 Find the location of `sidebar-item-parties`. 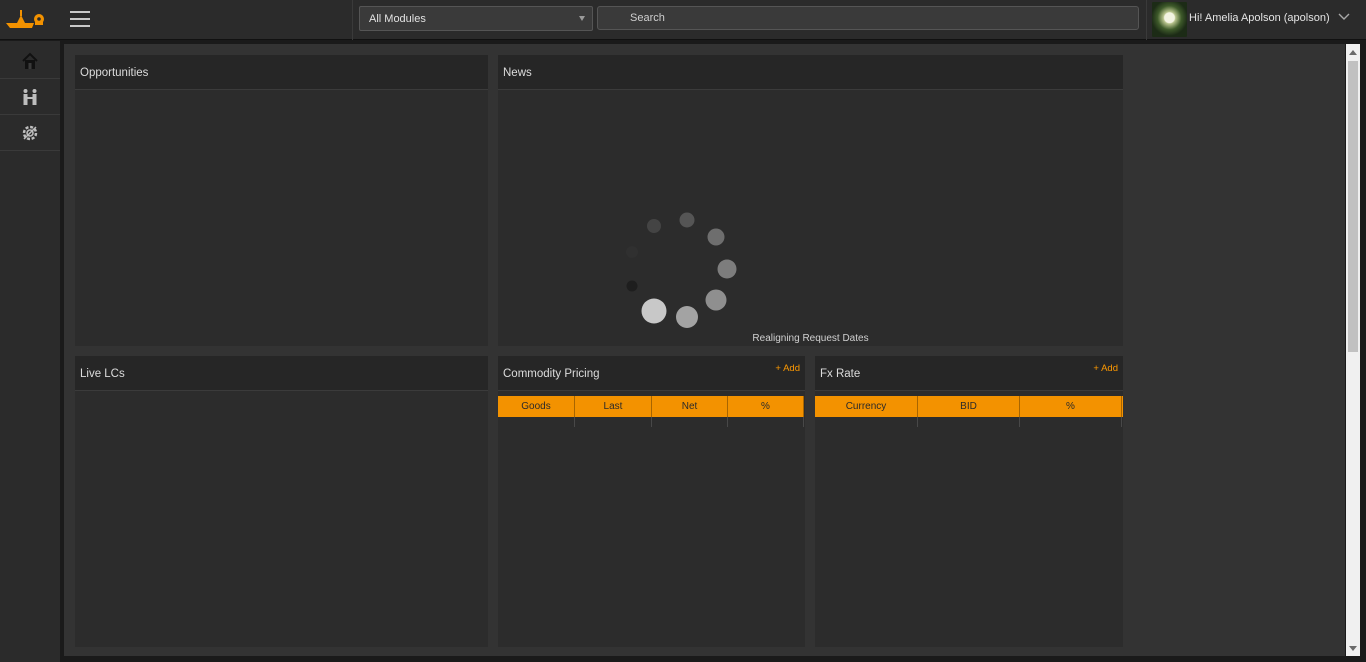

sidebar-item-parties is located at coordinates (30, 97).